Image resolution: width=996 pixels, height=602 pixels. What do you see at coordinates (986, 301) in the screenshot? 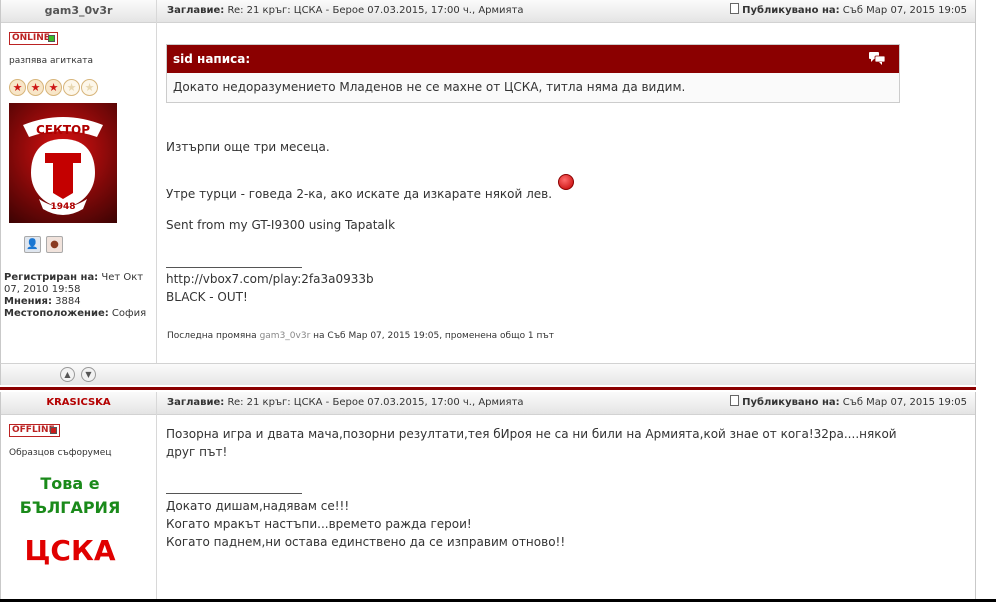
I see `page-scroll-gutter` at bounding box center [986, 301].